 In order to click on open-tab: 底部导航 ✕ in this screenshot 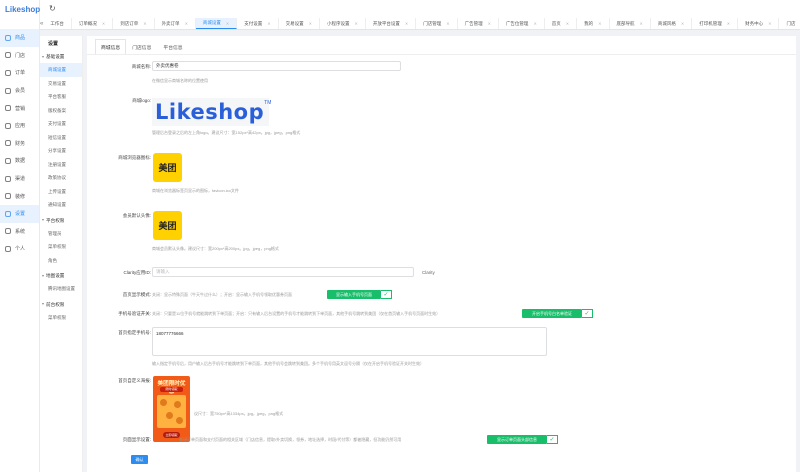, I will do `click(630, 23)`.